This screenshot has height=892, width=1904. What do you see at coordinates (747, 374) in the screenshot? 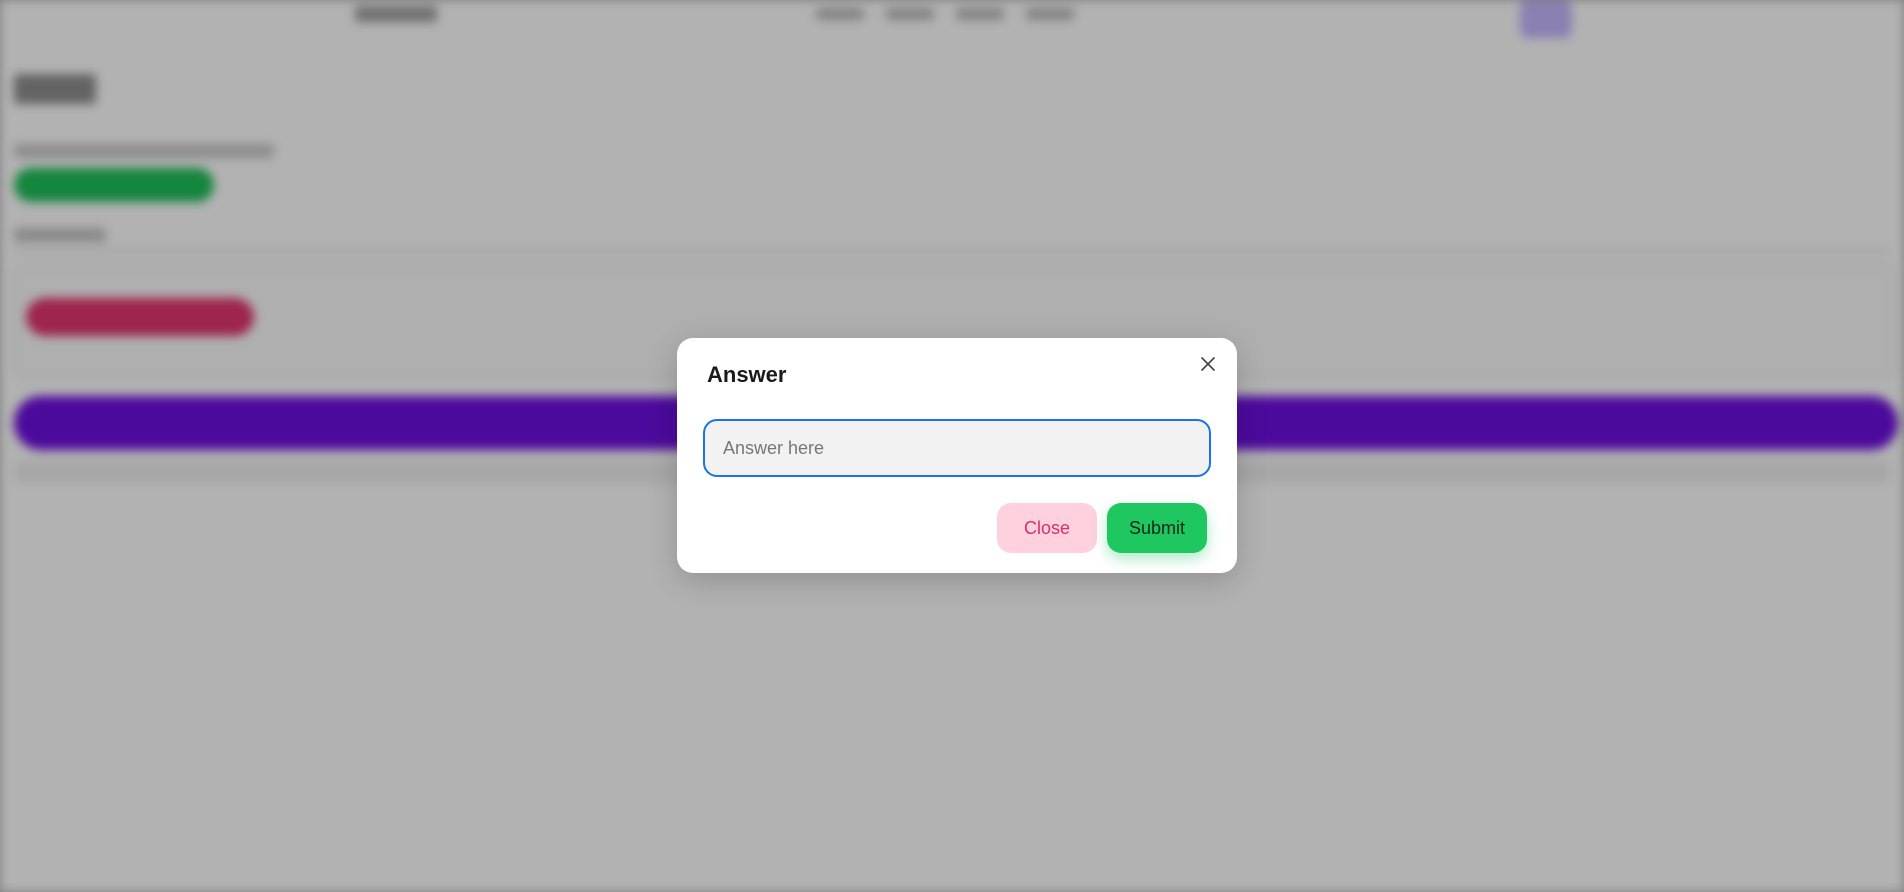
I see `dialog-title: Answer` at bounding box center [747, 374].